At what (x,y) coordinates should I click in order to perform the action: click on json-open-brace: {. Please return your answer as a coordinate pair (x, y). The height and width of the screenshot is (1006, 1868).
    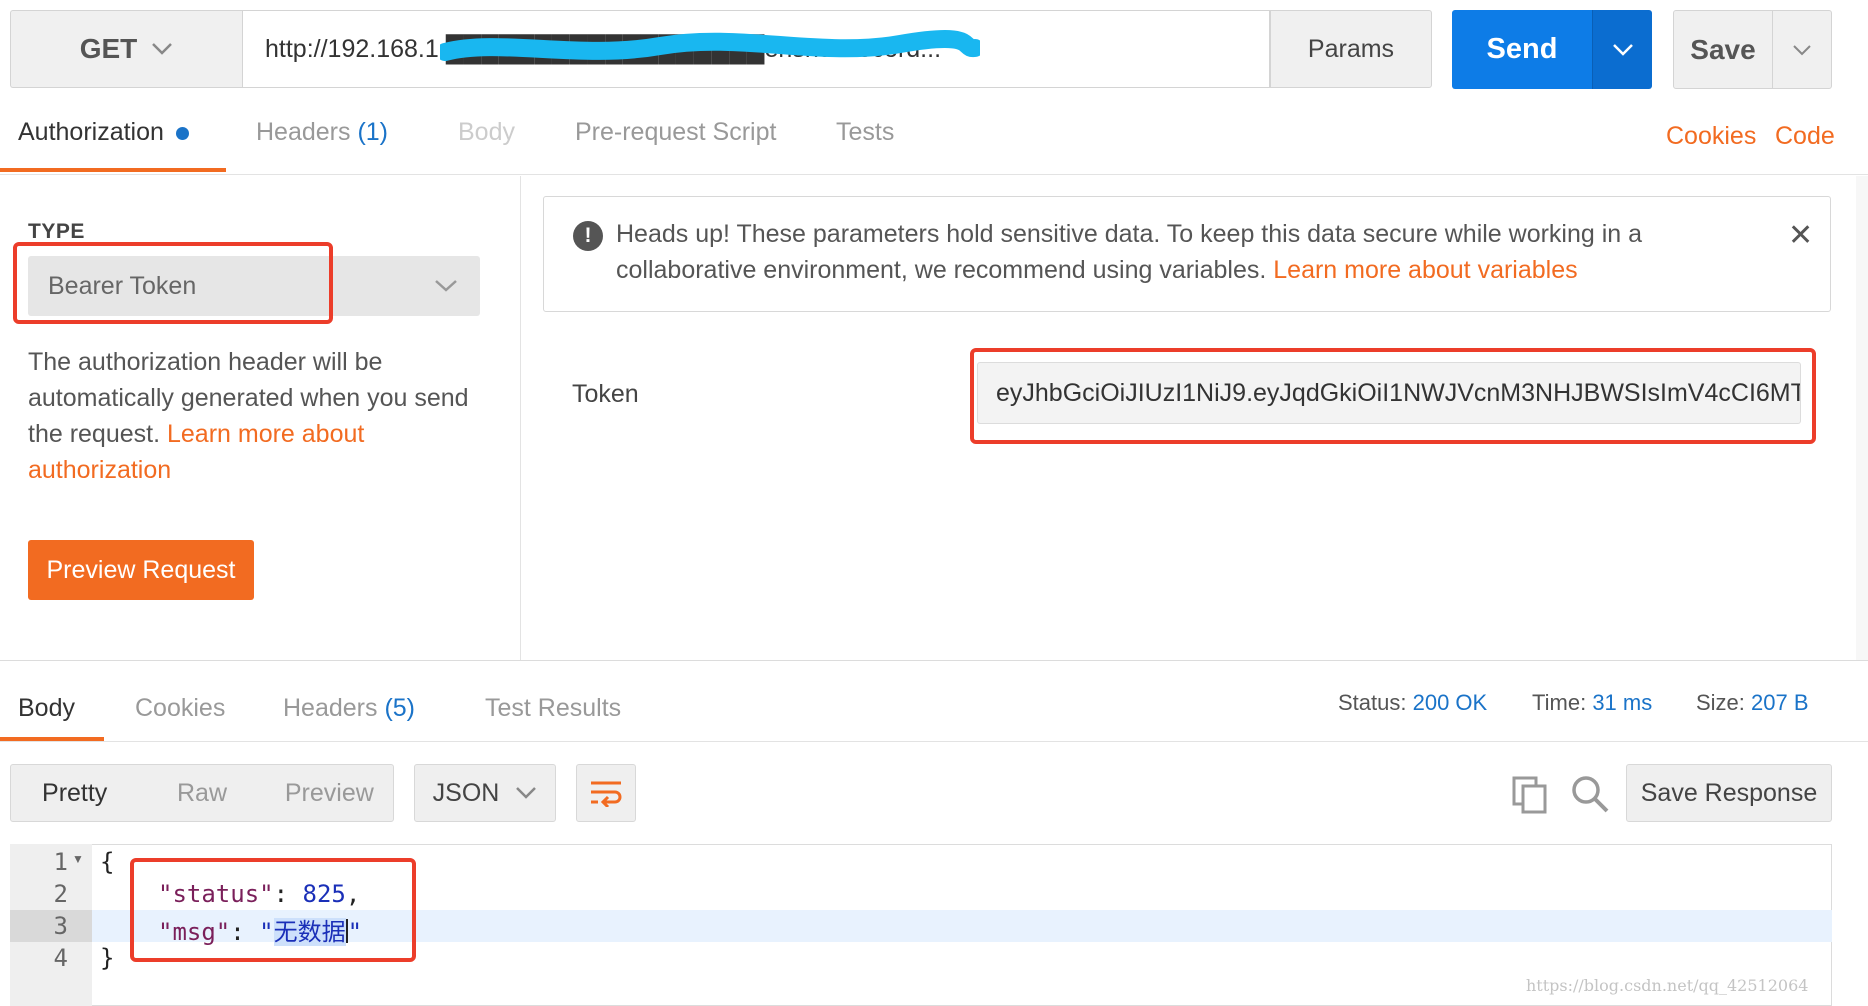
    Looking at the image, I should click on (107, 862).